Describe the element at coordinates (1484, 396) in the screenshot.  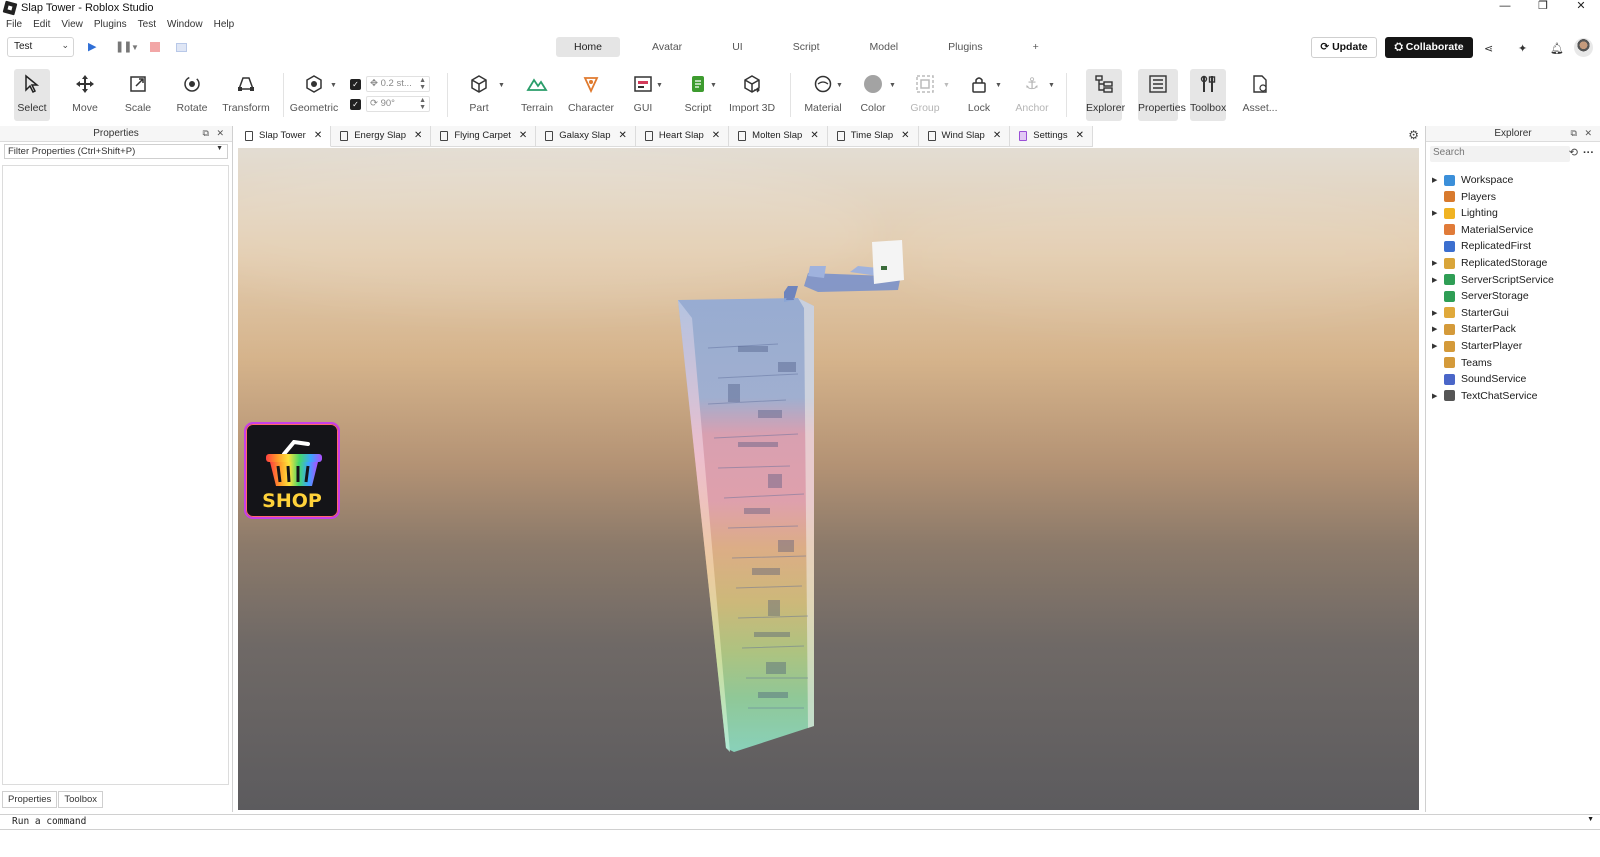
I see `explorer-item-textchatservice: ▶ TextChatService` at that location.